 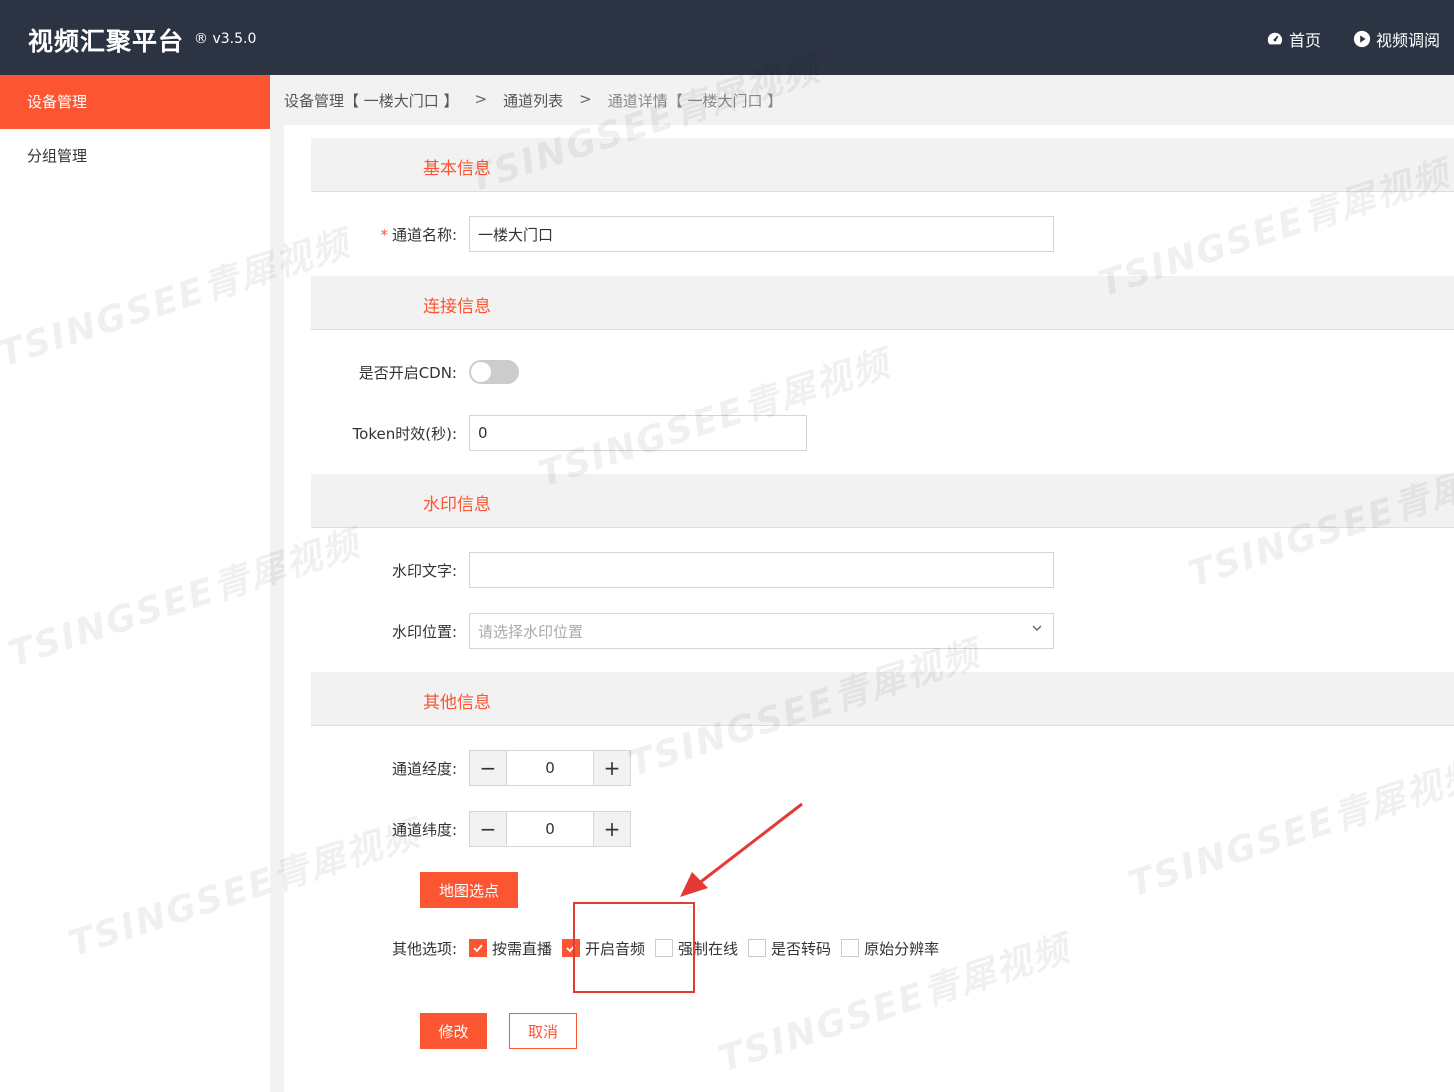 I want to click on nav-video-label: 视频调阅, so click(x=1407, y=40).